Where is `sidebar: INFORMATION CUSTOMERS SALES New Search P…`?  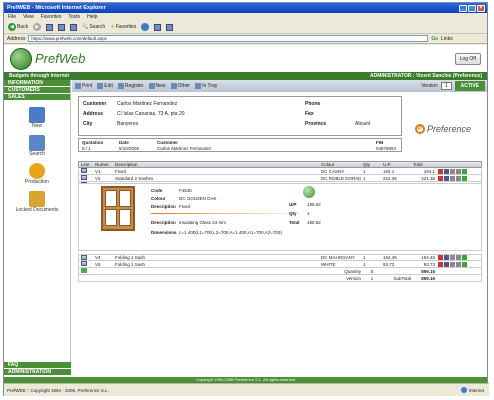
sidebar: INFORMATION CUSTOMERS SALES New Search P… is located at coordinates (37, 228).